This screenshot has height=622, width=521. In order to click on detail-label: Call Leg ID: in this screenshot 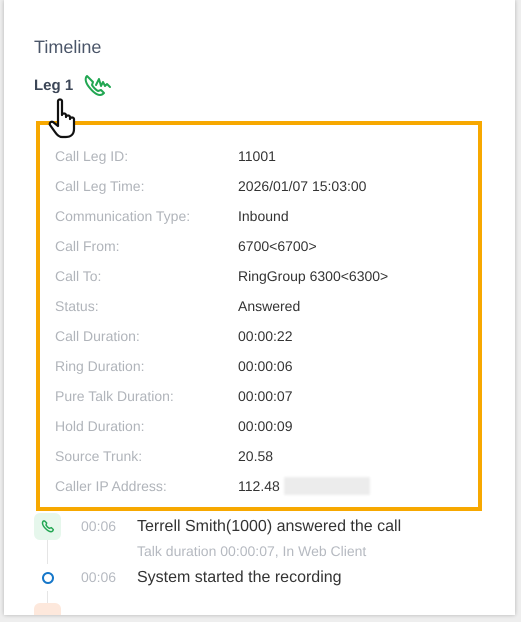, I will do `click(92, 156)`.